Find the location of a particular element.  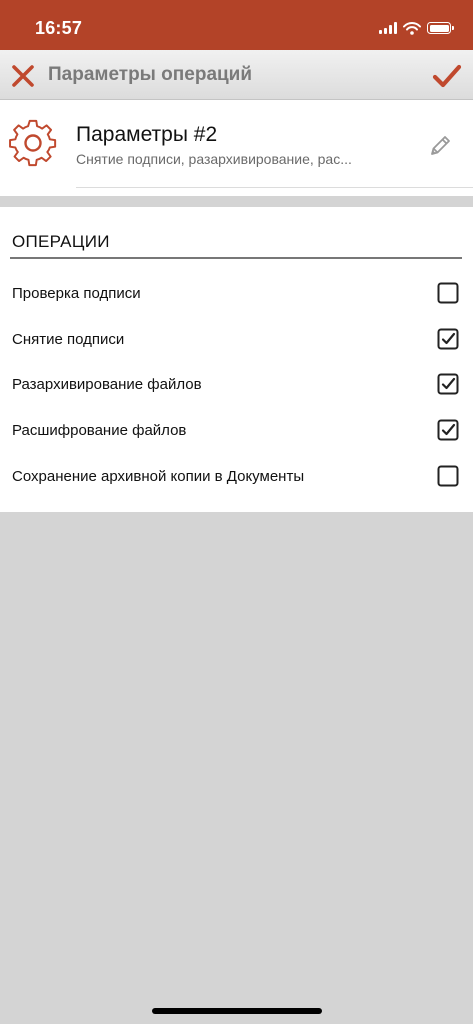

operation-label: Разархивирование файлов is located at coordinates (107, 384).